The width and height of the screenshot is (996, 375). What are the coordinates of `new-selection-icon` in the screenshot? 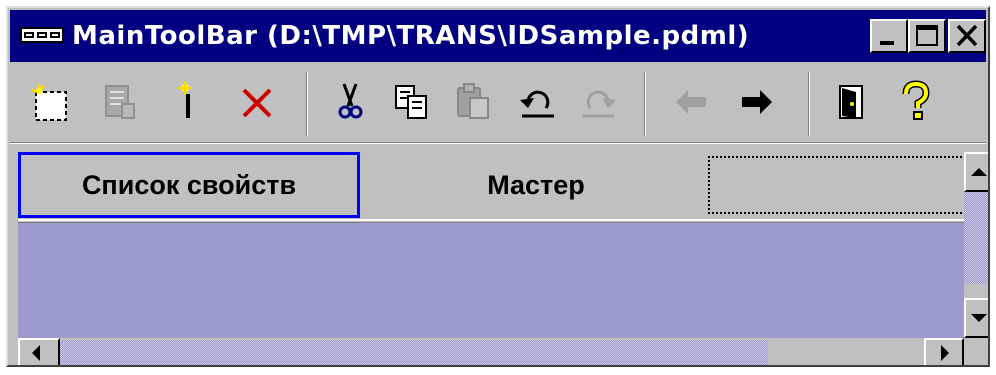 It's located at (49, 102).